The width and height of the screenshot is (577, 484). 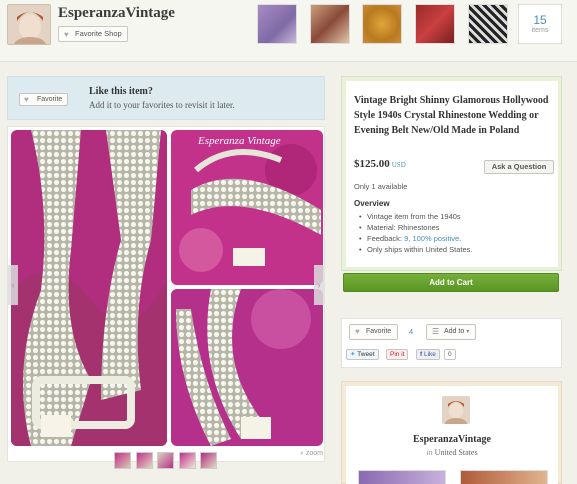 I want to click on favorite-item-button: ♥ Favorite, so click(x=43, y=99).